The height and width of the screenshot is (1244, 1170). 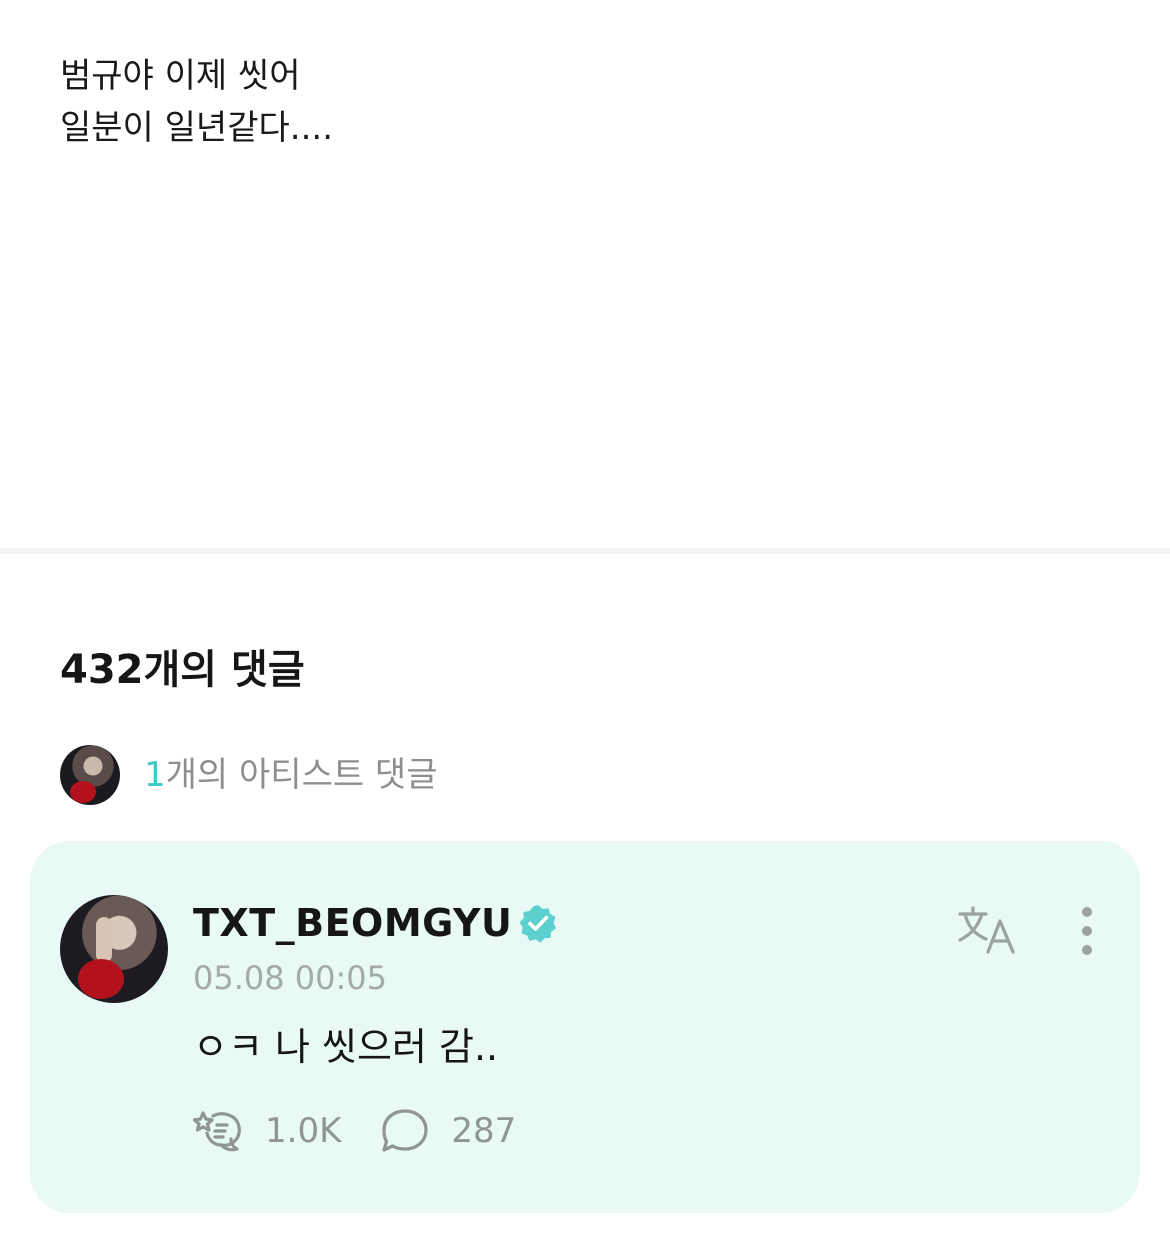 What do you see at coordinates (538, 924) in the screenshot?
I see `verified-badge-icon` at bounding box center [538, 924].